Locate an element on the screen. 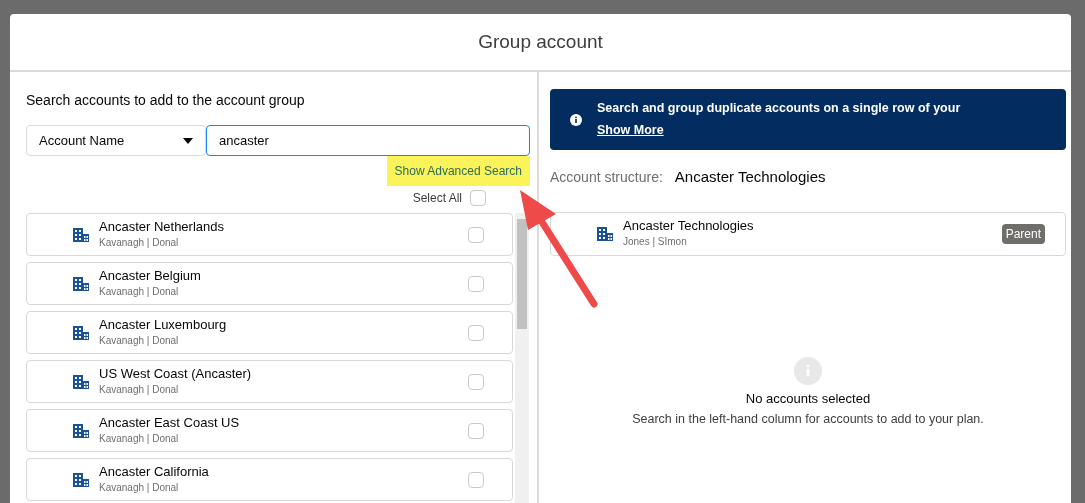 Image resolution: width=1085 pixels, height=503 pixels. account-name: Ancaster California is located at coordinates (154, 471).